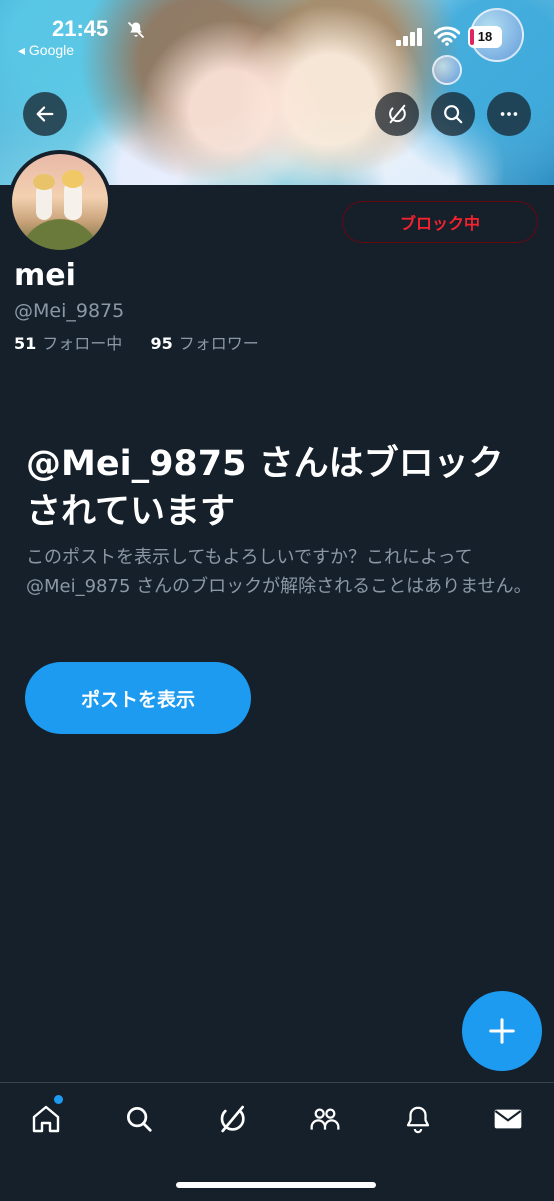 Image resolution: width=554 pixels, height=1201 pixels. I want to click on tab-home, so click(46, 1119).